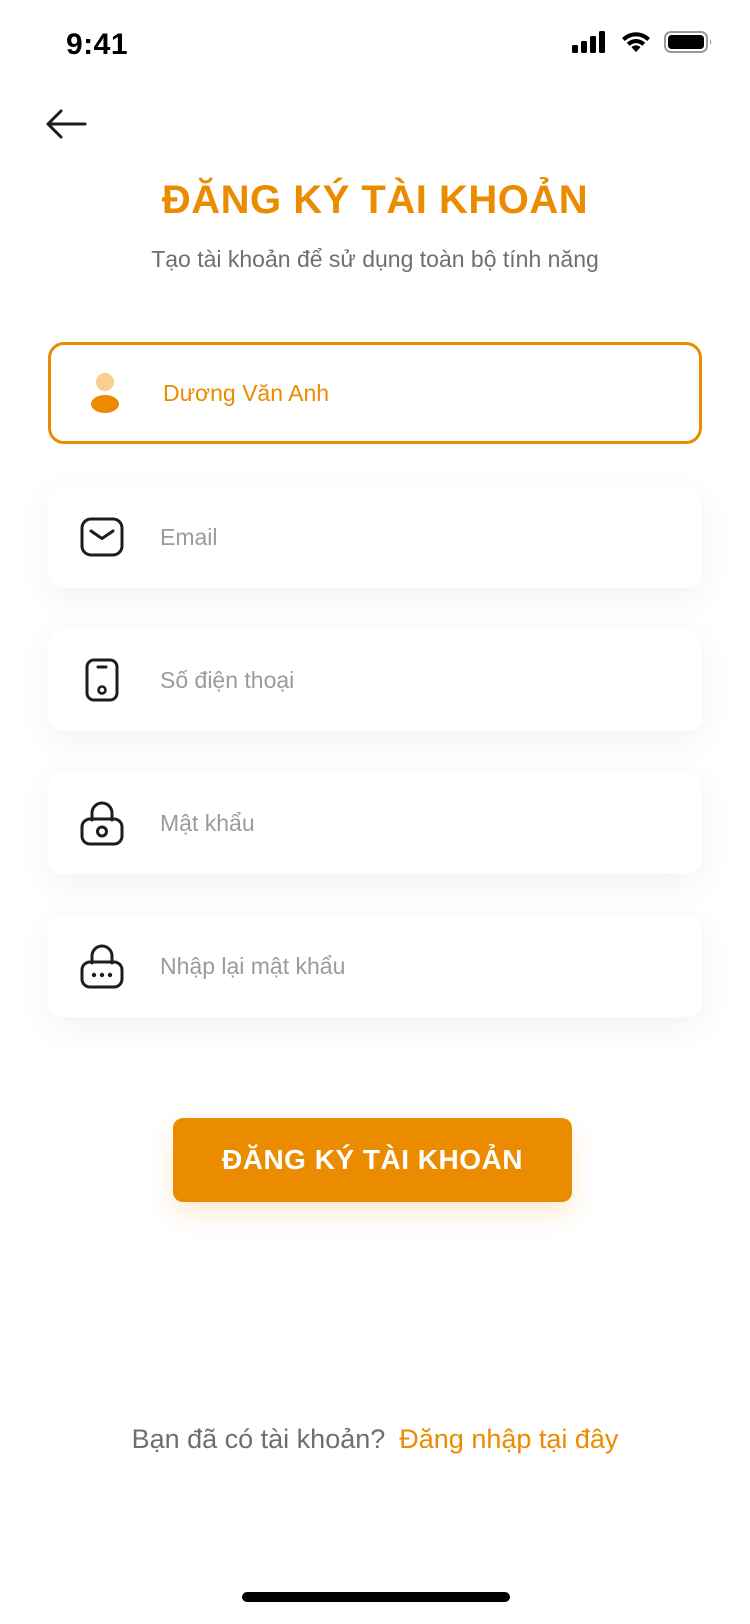 The image size is (750, 1624). I want to click on password-field, so click(375, 823).